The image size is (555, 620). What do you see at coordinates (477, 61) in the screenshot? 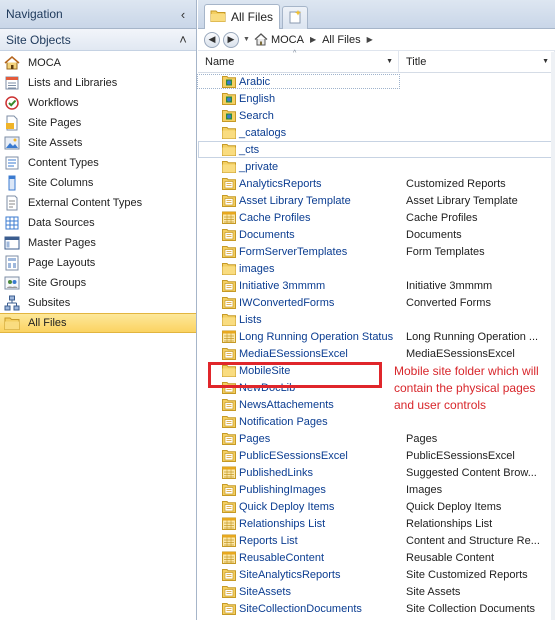
I see `column-header-title: Title ▼` at bounding box center [477, 61].